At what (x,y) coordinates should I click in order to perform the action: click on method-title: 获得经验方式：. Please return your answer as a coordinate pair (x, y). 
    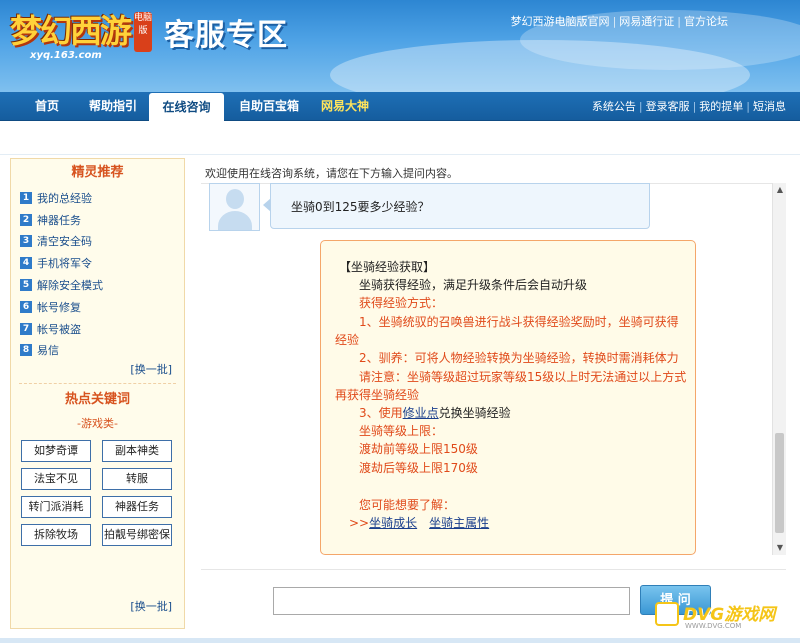
    Looking at the image, I should click on (401, 303).